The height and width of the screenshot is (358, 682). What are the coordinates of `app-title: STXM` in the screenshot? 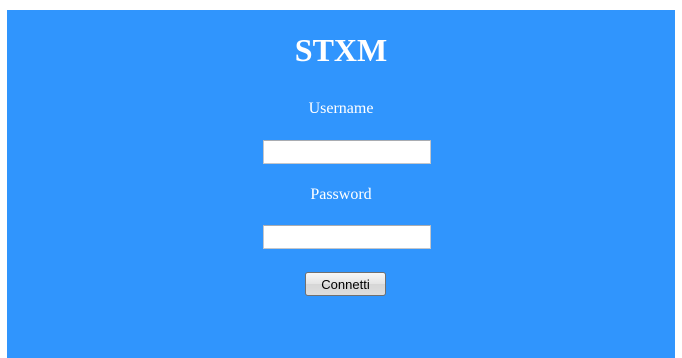 It's located at (341, 50).